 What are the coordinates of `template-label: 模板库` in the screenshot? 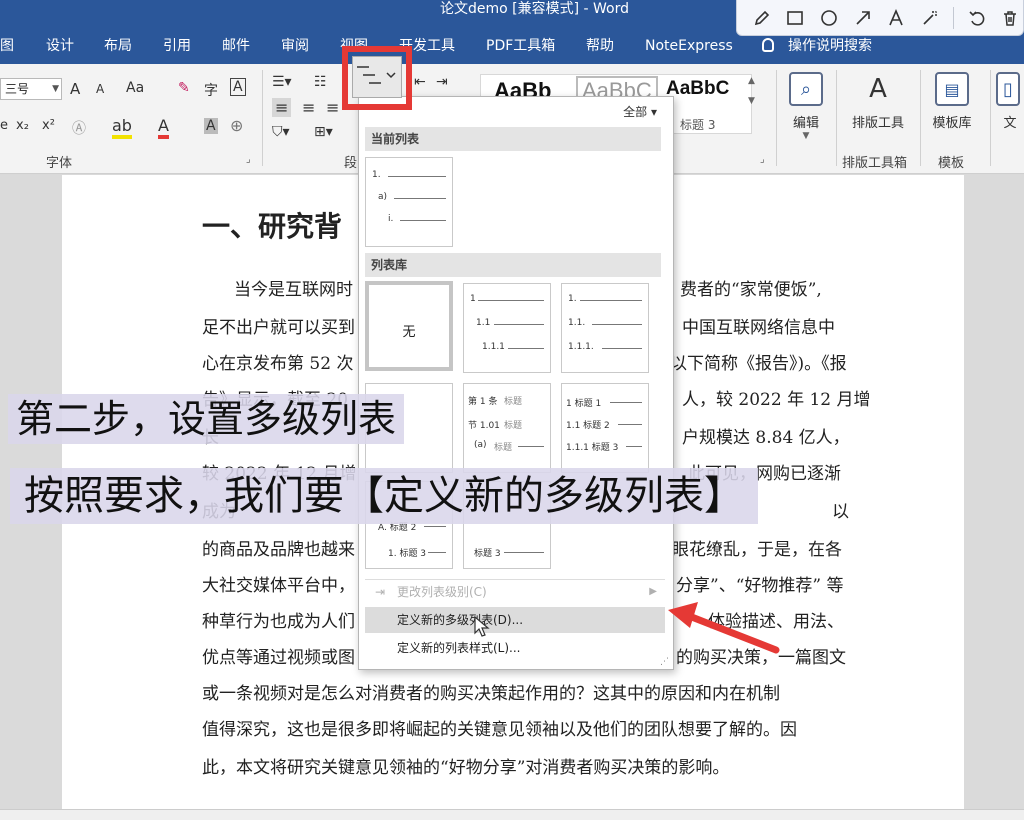 It's located at (952, 123).